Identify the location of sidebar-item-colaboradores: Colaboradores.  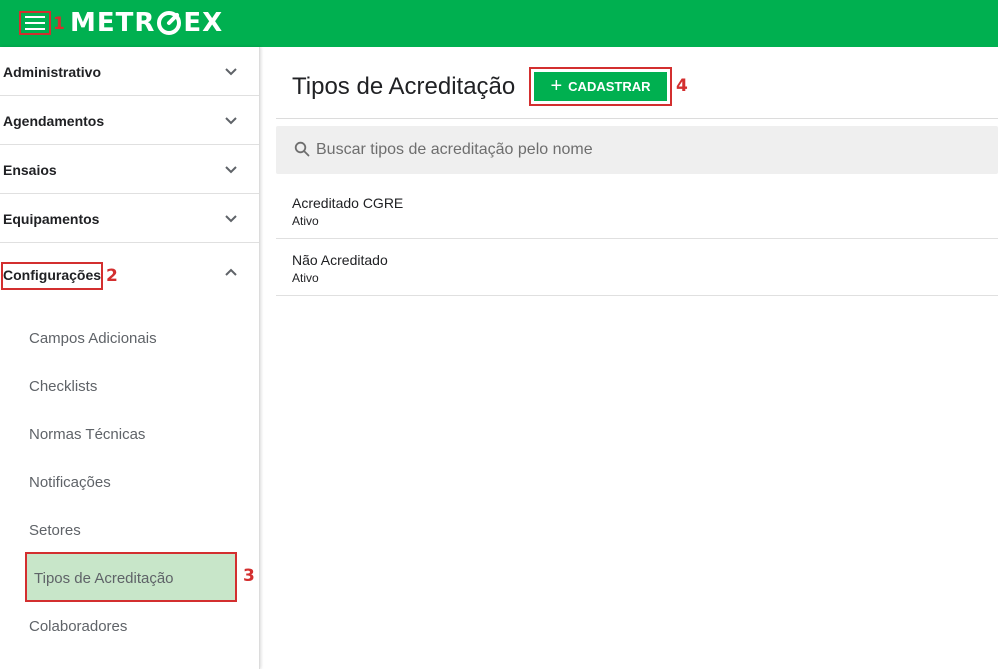
(78, 626).